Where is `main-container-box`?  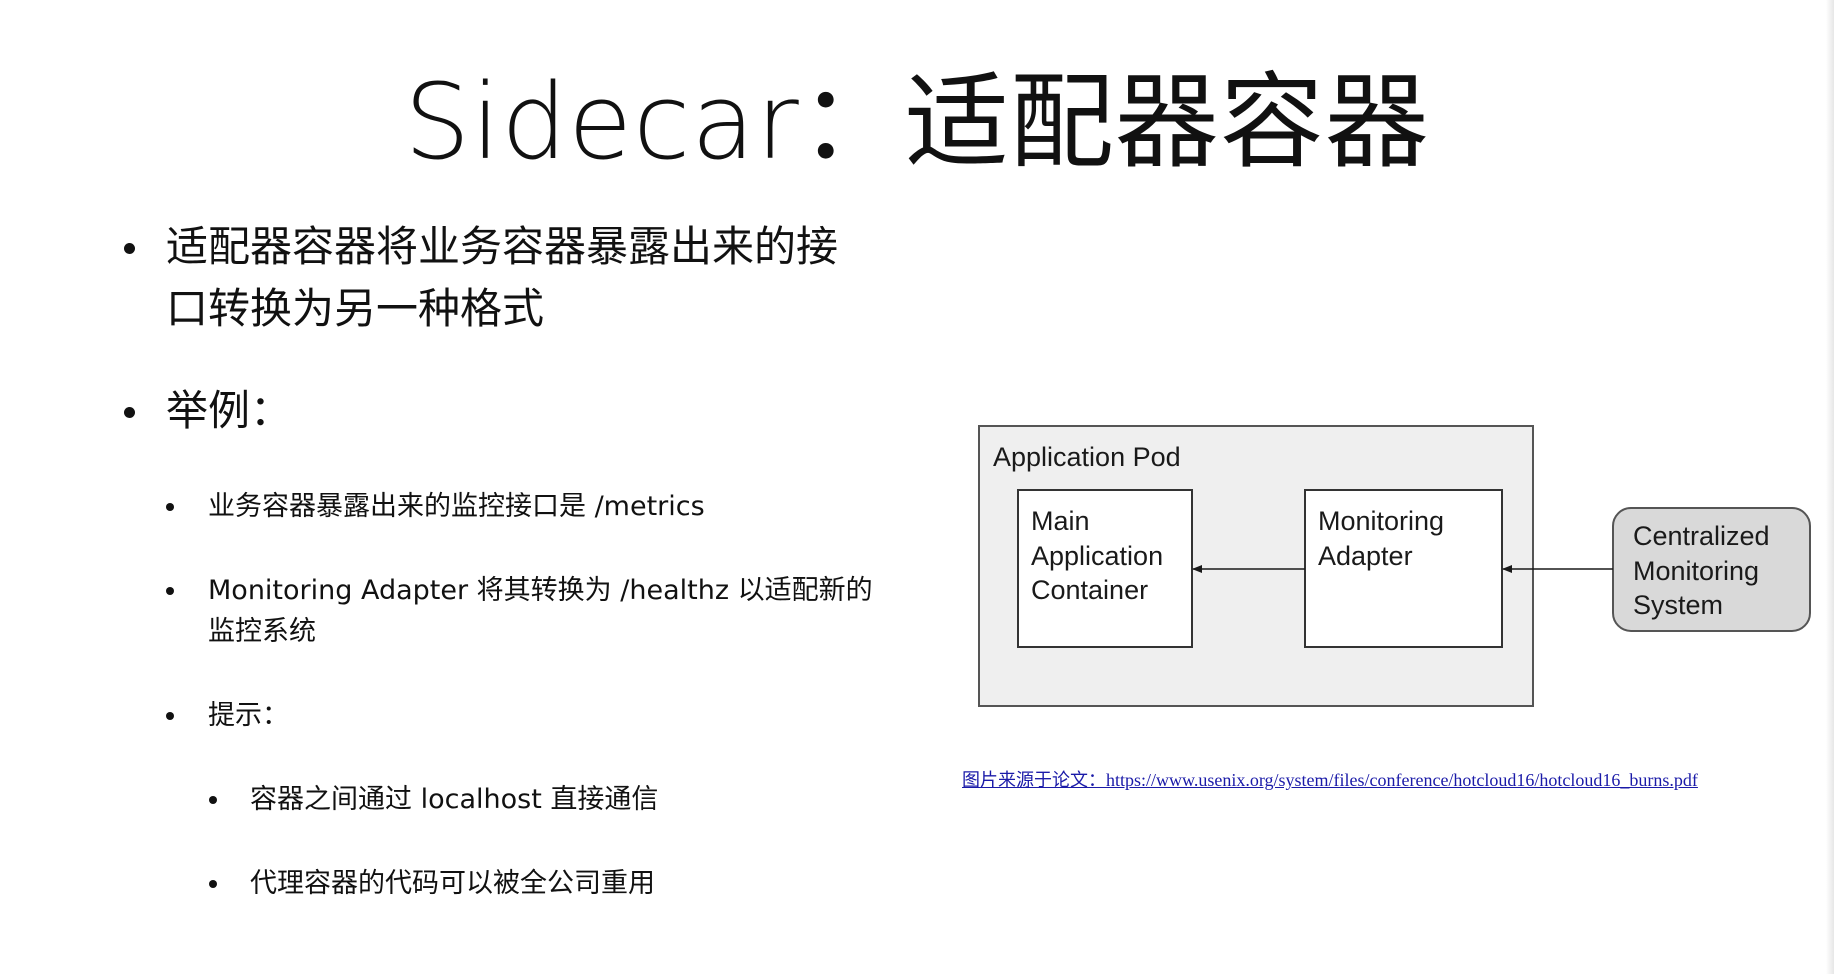
main-container-box is located at coordinates (1105, 568).